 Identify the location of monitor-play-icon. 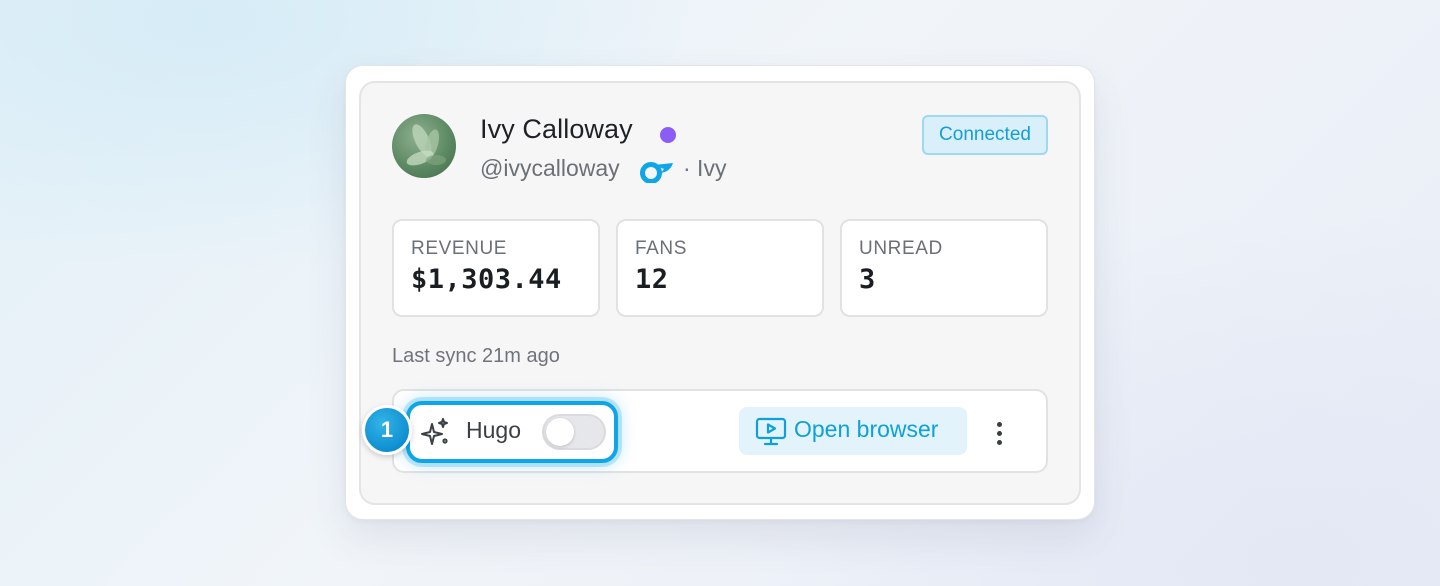
(771, 432).